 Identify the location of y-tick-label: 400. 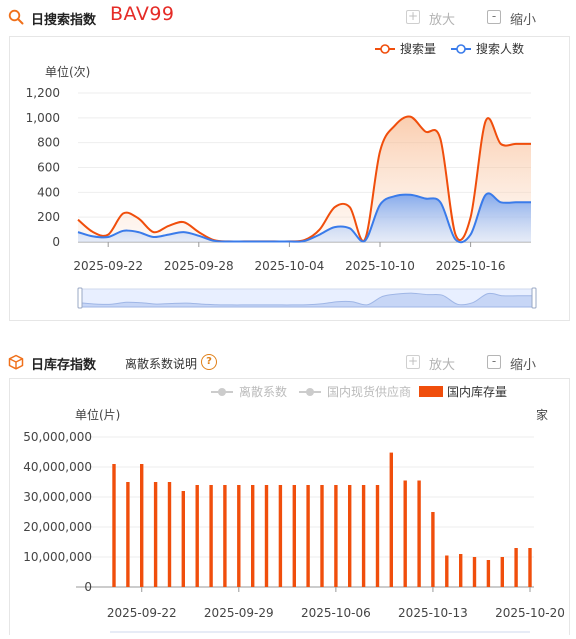
(48, 192).